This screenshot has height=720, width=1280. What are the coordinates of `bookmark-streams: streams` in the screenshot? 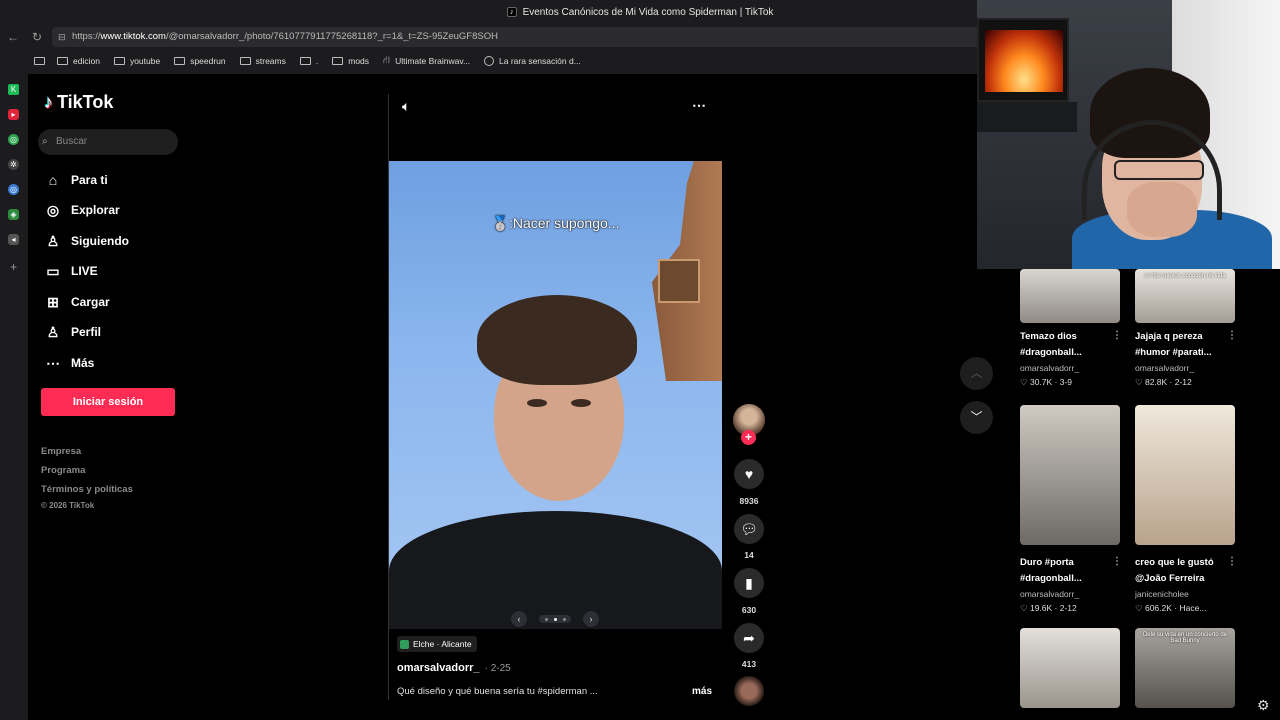 It's located at (262, 61).